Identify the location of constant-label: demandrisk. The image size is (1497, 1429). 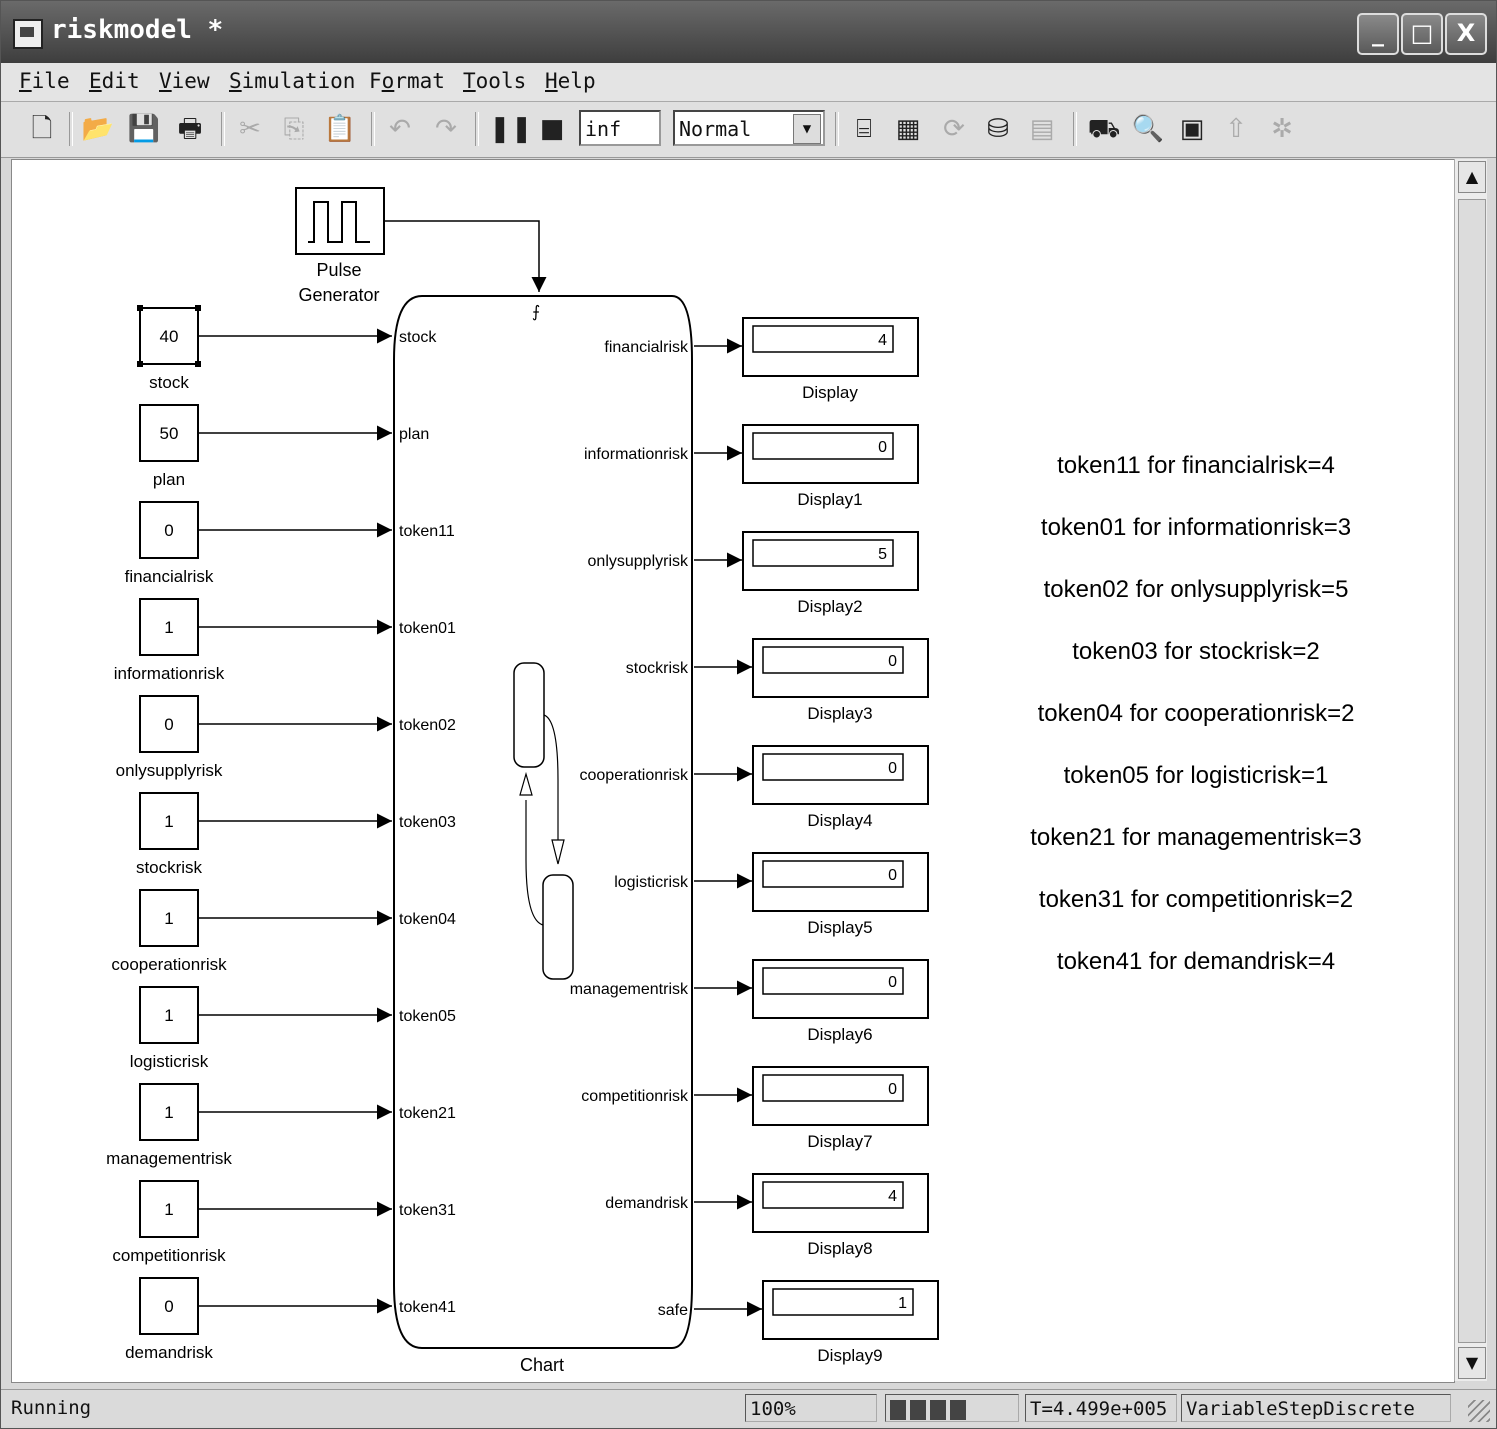
(169, 1352).